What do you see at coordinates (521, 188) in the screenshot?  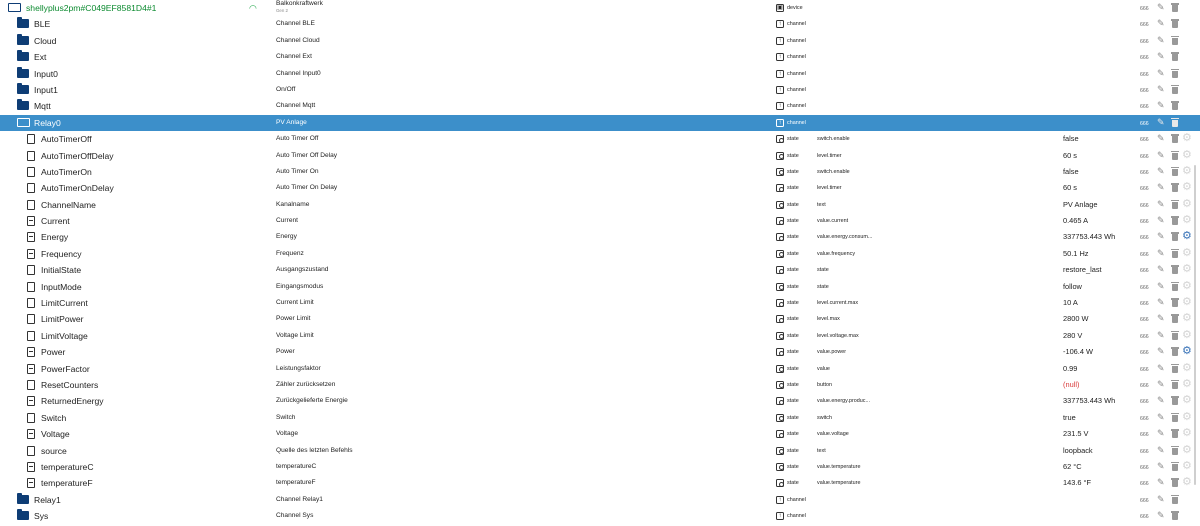 I see `object-name: Auto Timer On Delay` at bounding box center [521, 188].